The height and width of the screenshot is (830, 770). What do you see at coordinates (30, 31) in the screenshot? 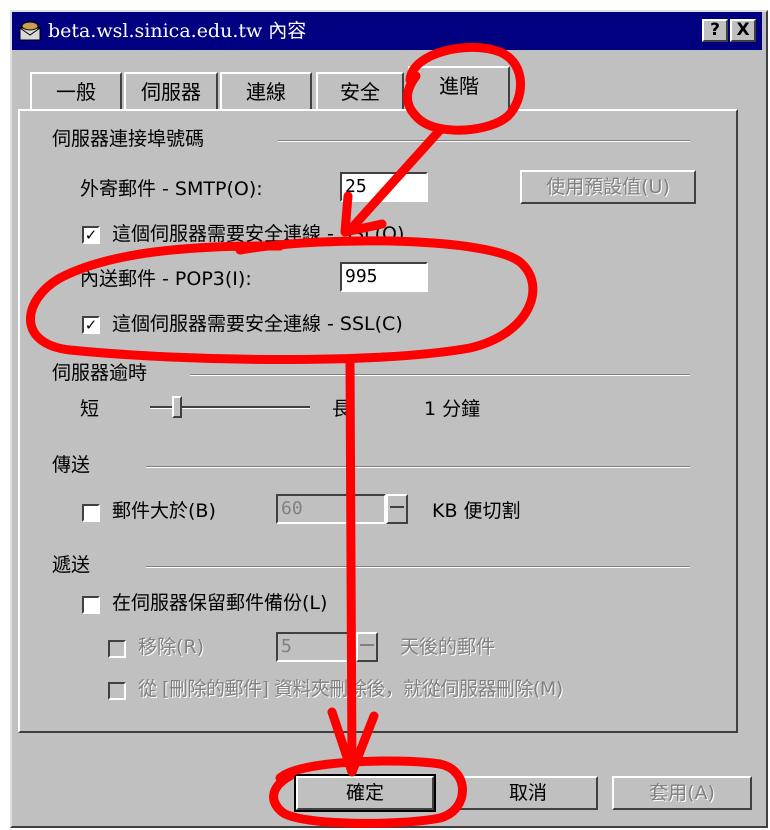
I see `mail-account-icon` at bounding box center [30, 31].